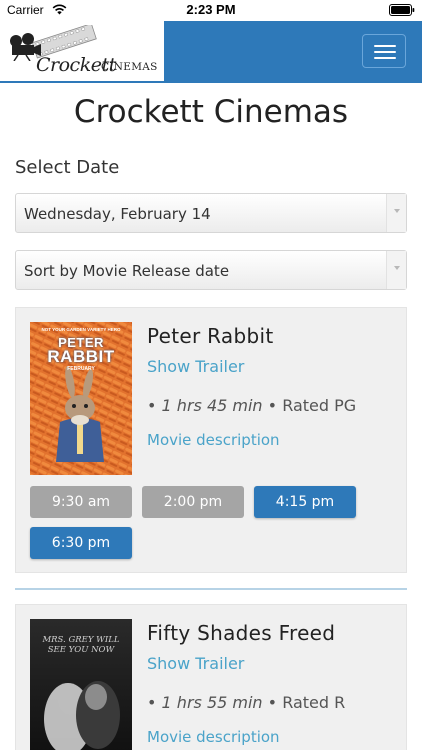 Image resolution: width=422 pixels, height=750 pixels. Describe the element at coordinates (211, 112) in the screenshot. I see `page-title: Crockett Cinemas` at that location.